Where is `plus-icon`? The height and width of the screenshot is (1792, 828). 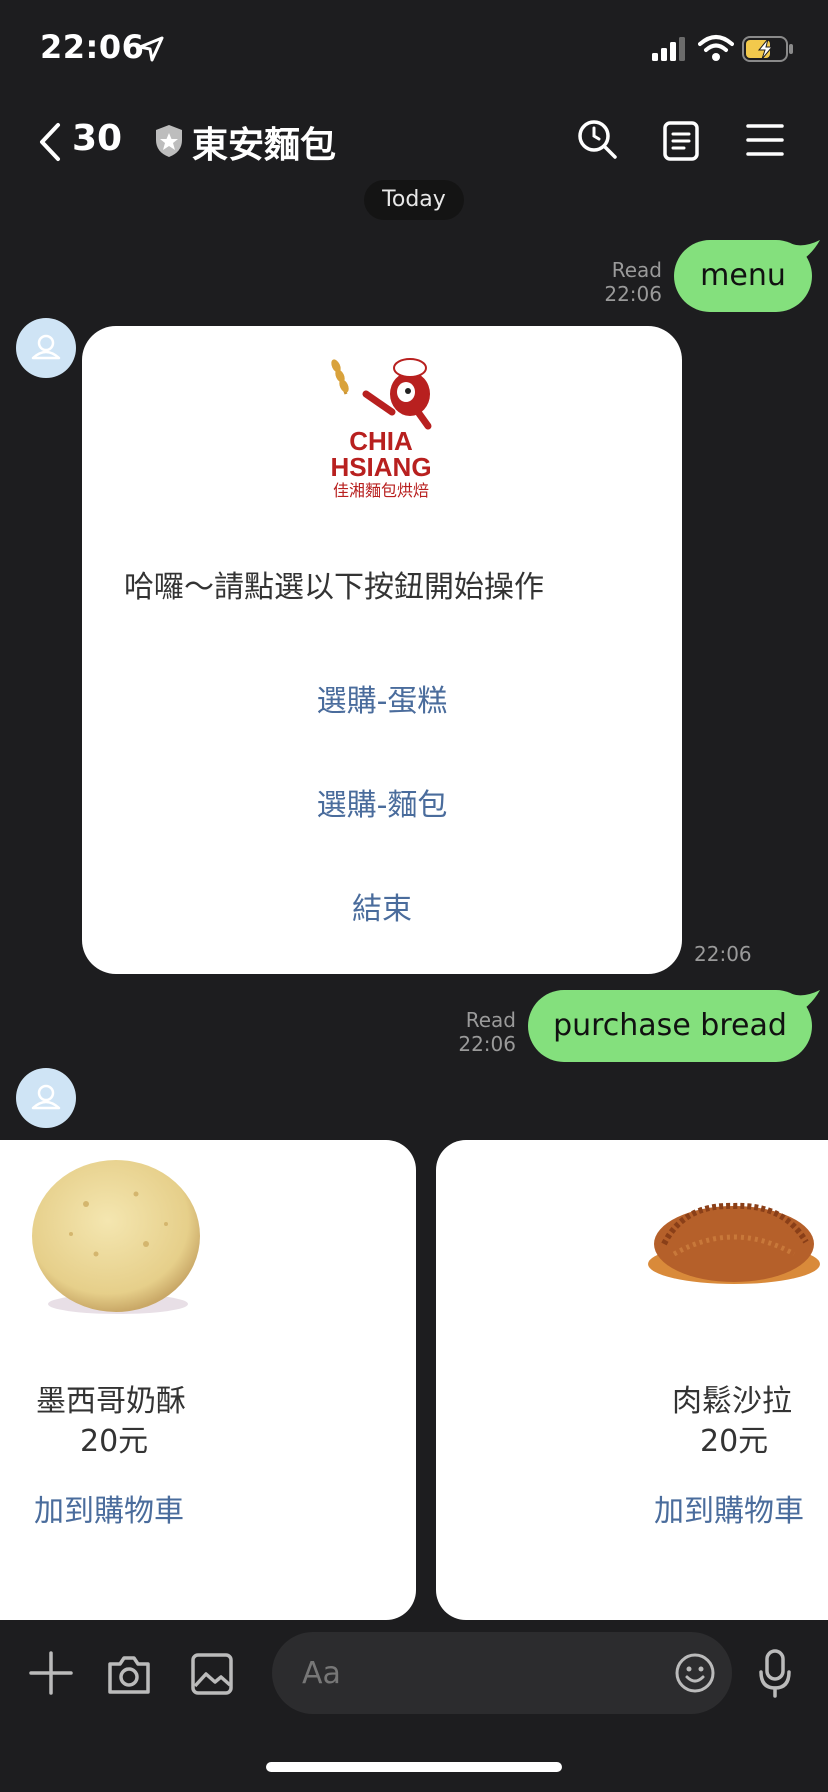 plus-icon is located at coordinates (51, 1673).